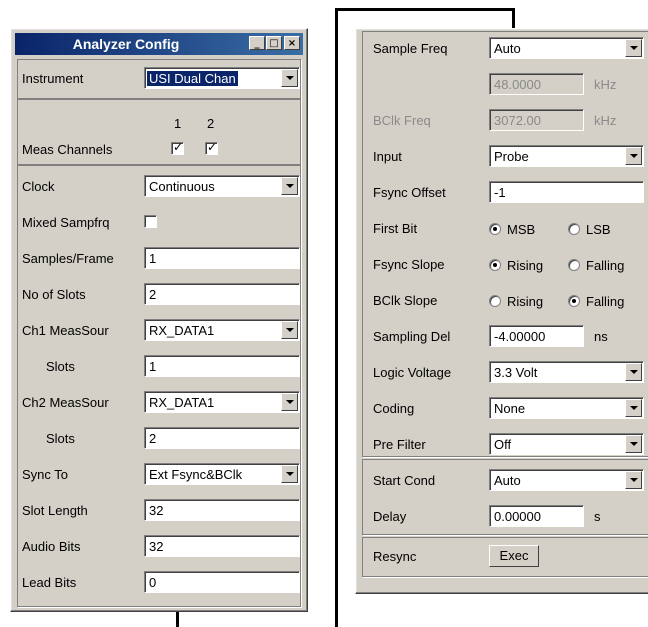  I want to click on sync-to-dropdown-button, so click(289, 474).